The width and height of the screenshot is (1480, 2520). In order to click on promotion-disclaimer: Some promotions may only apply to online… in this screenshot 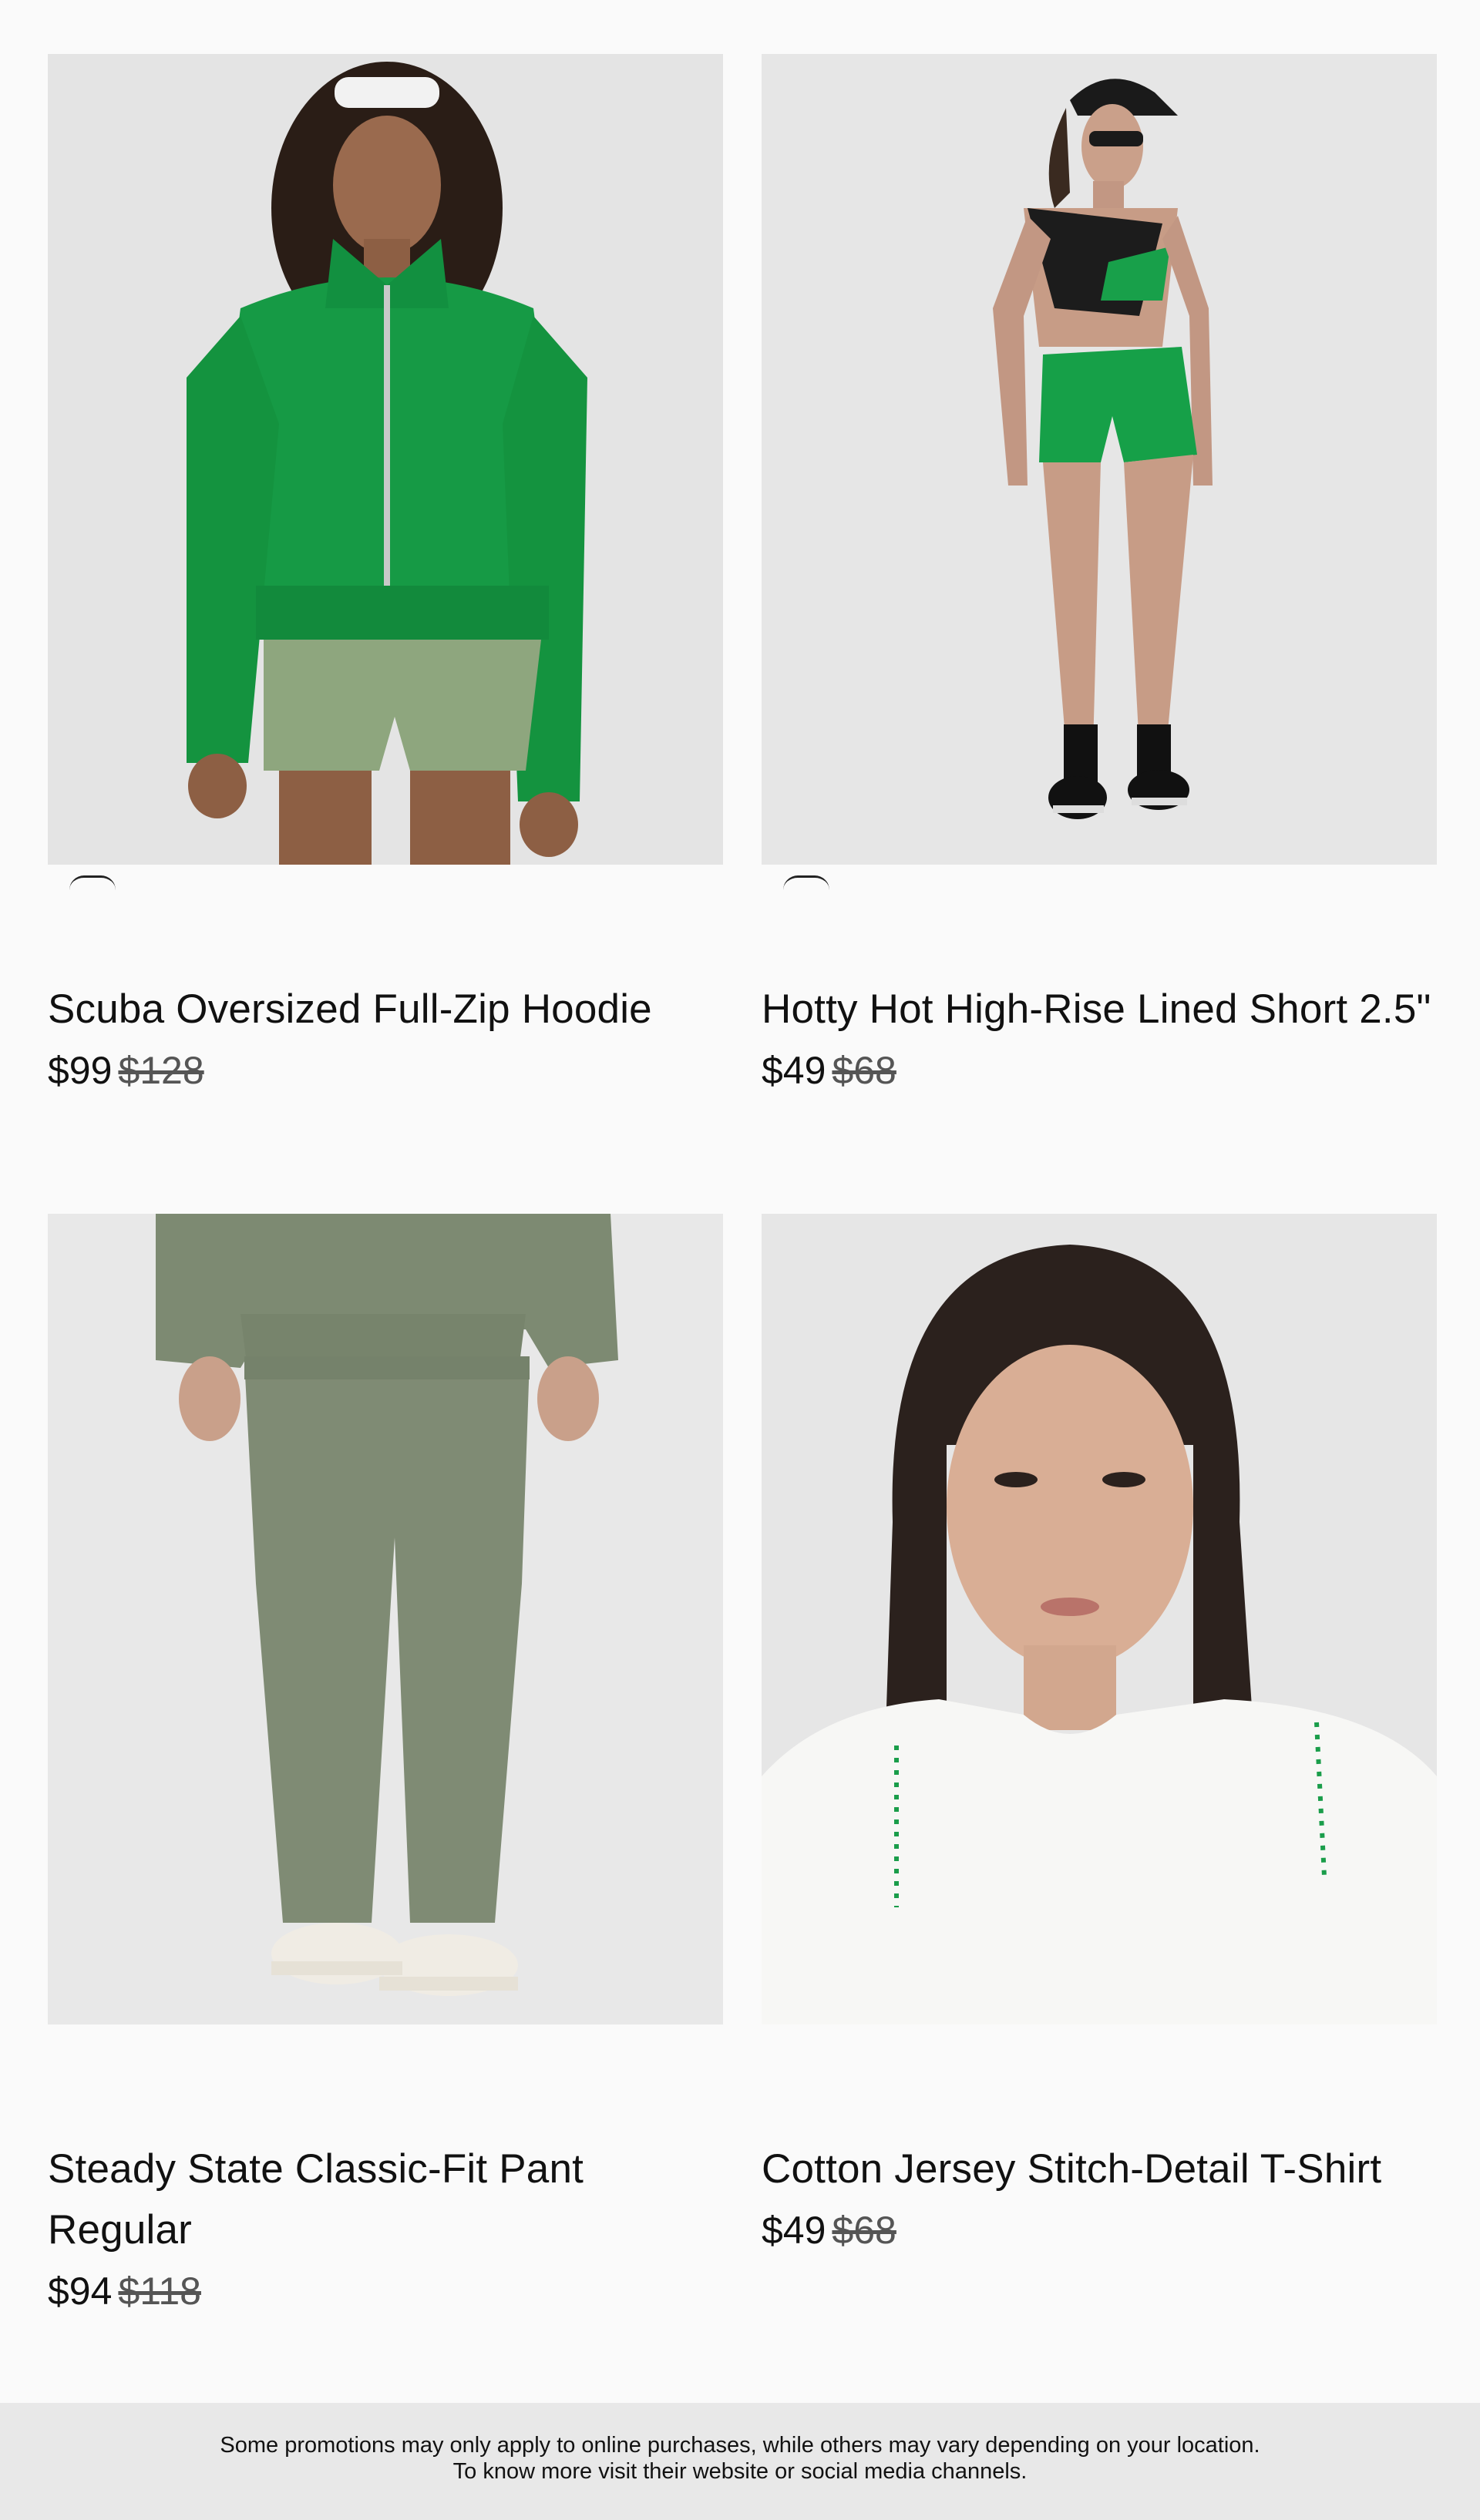, I will do `click(740, 2461)`.